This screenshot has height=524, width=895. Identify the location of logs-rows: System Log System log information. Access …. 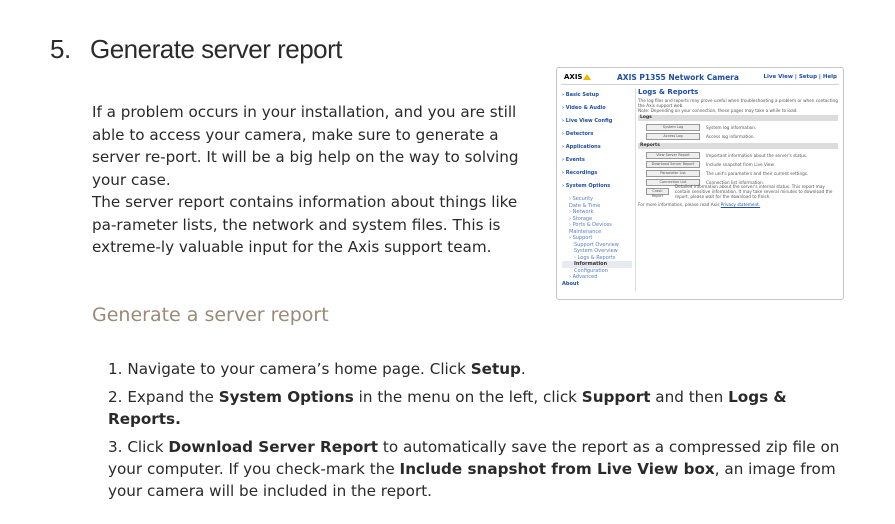
(738, 132).